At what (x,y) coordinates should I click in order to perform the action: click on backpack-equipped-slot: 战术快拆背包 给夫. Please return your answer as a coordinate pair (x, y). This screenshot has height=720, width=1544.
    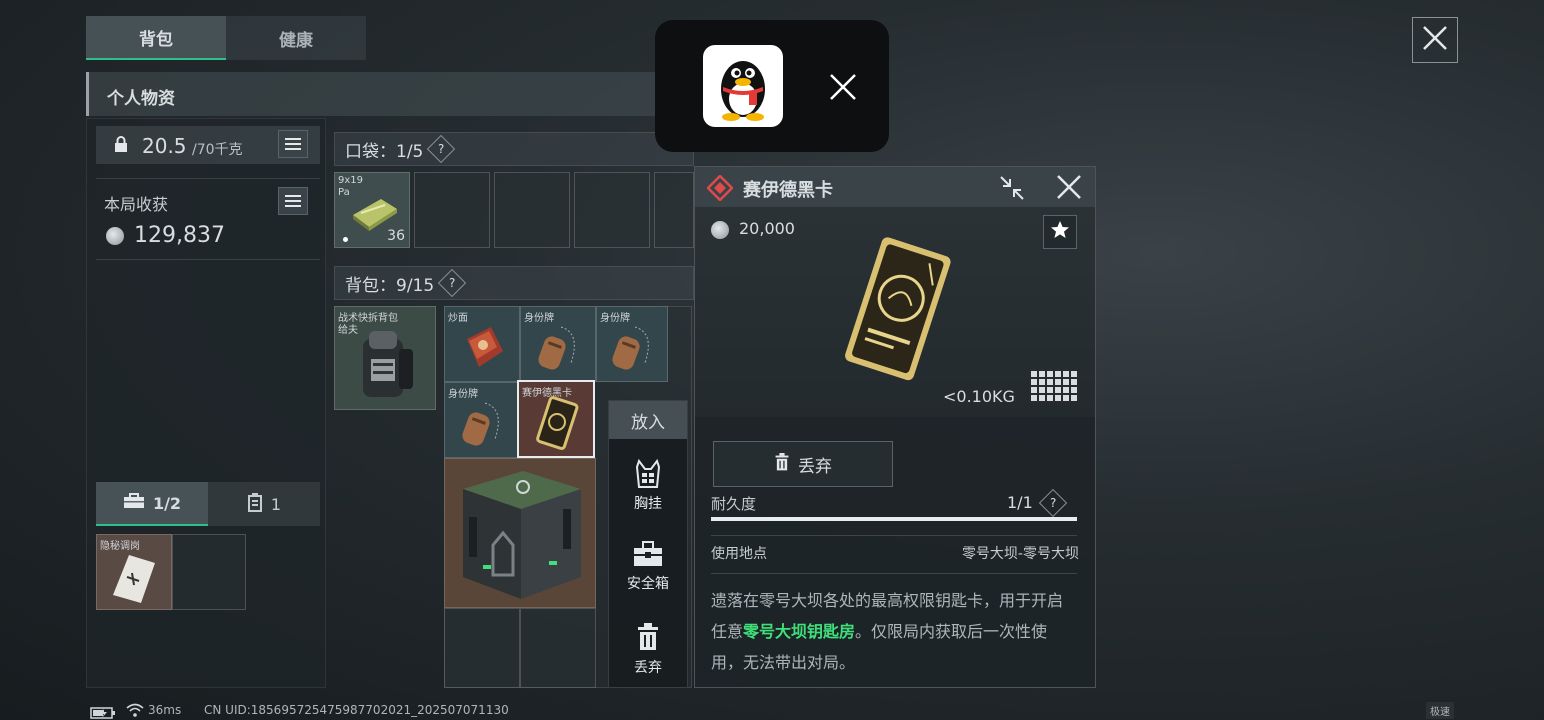
    Looking at the image, I should click on (385, 358).